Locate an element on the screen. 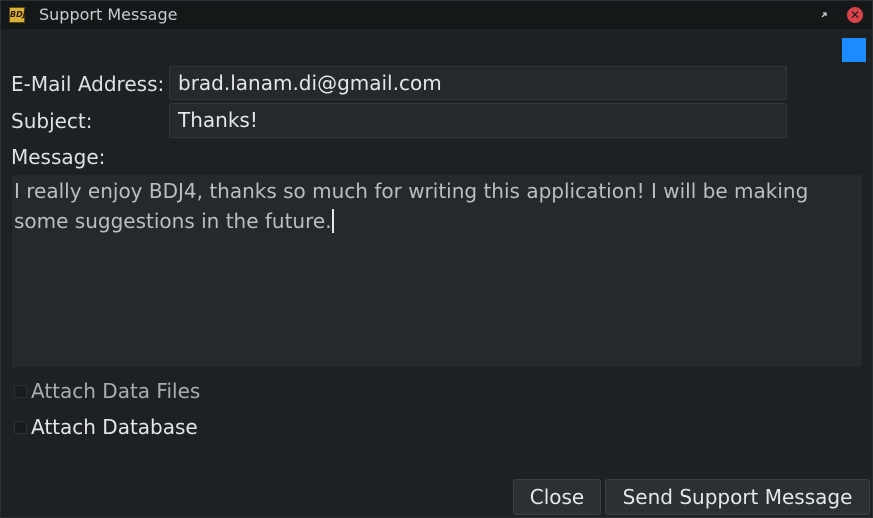 Image resolution: width=873 pixels, height=518 pixels. app-icon: BDJ is located at coordinates (17, 15).